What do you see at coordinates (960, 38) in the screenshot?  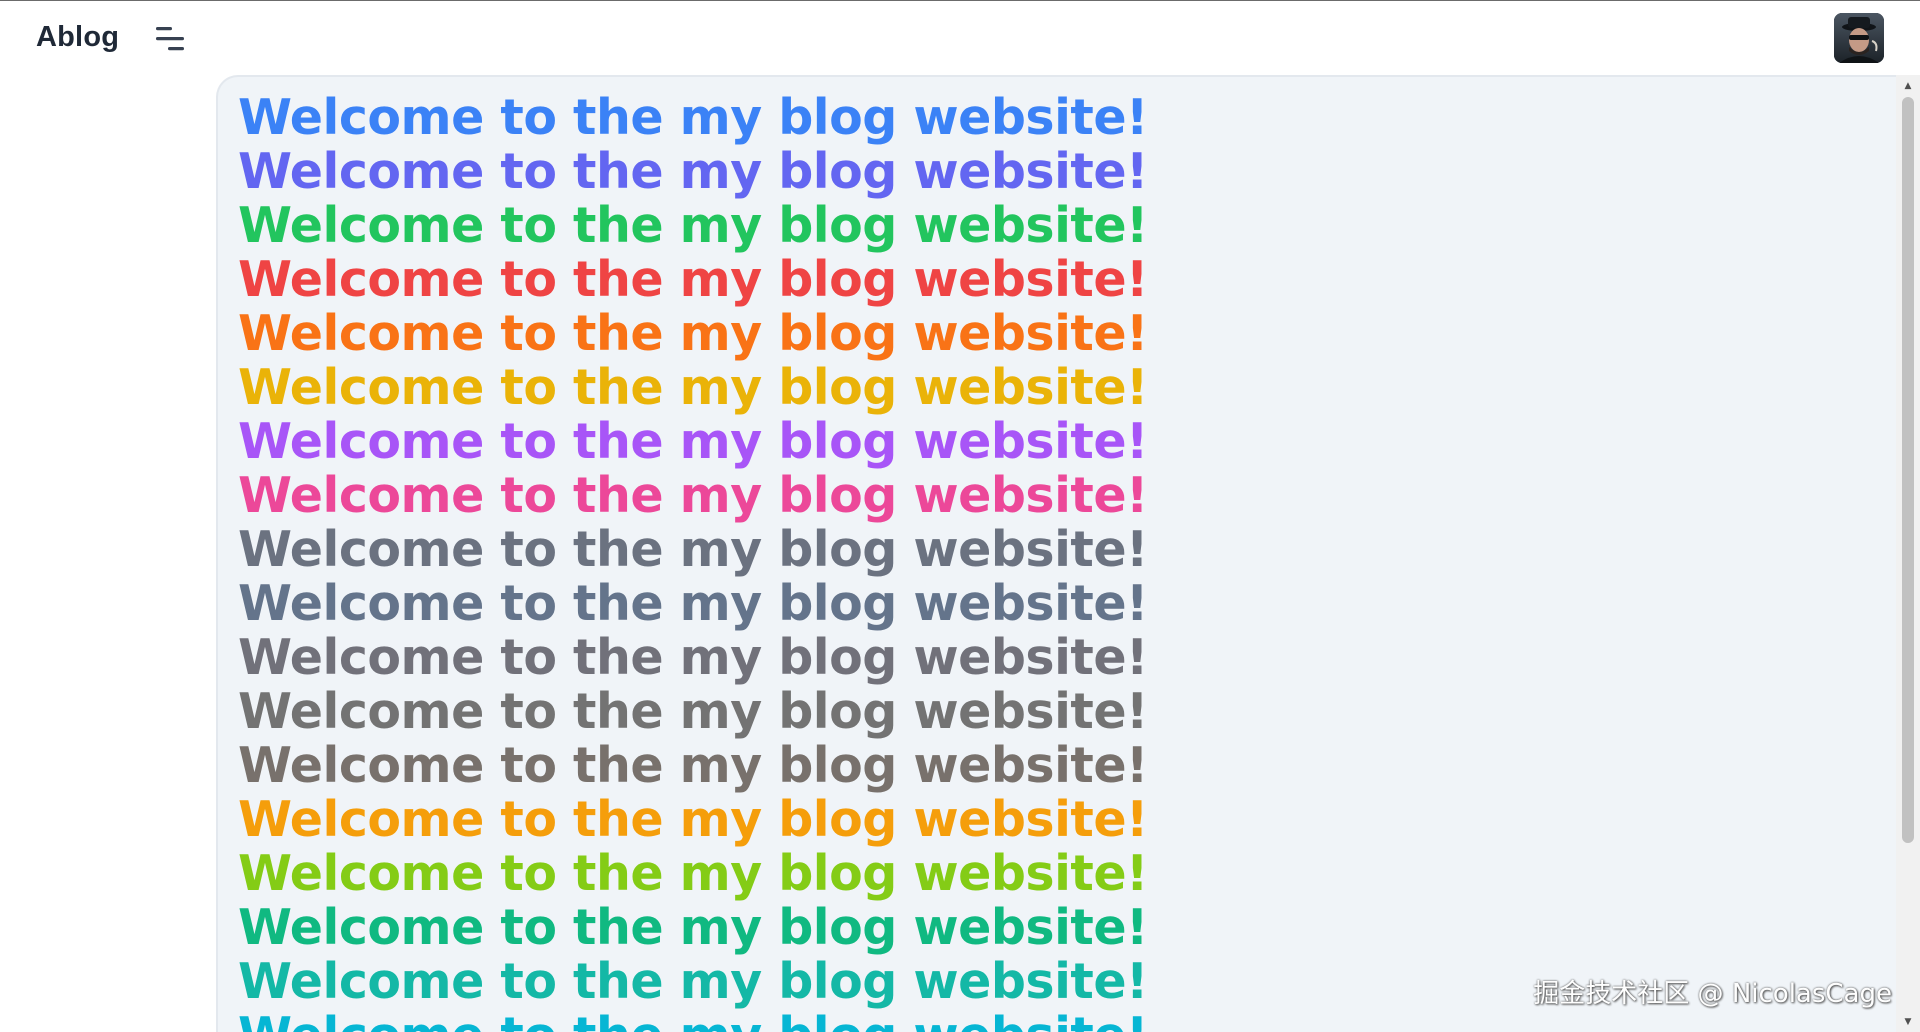 I see `top-header: Ablog` at bounding box center [960, 38].